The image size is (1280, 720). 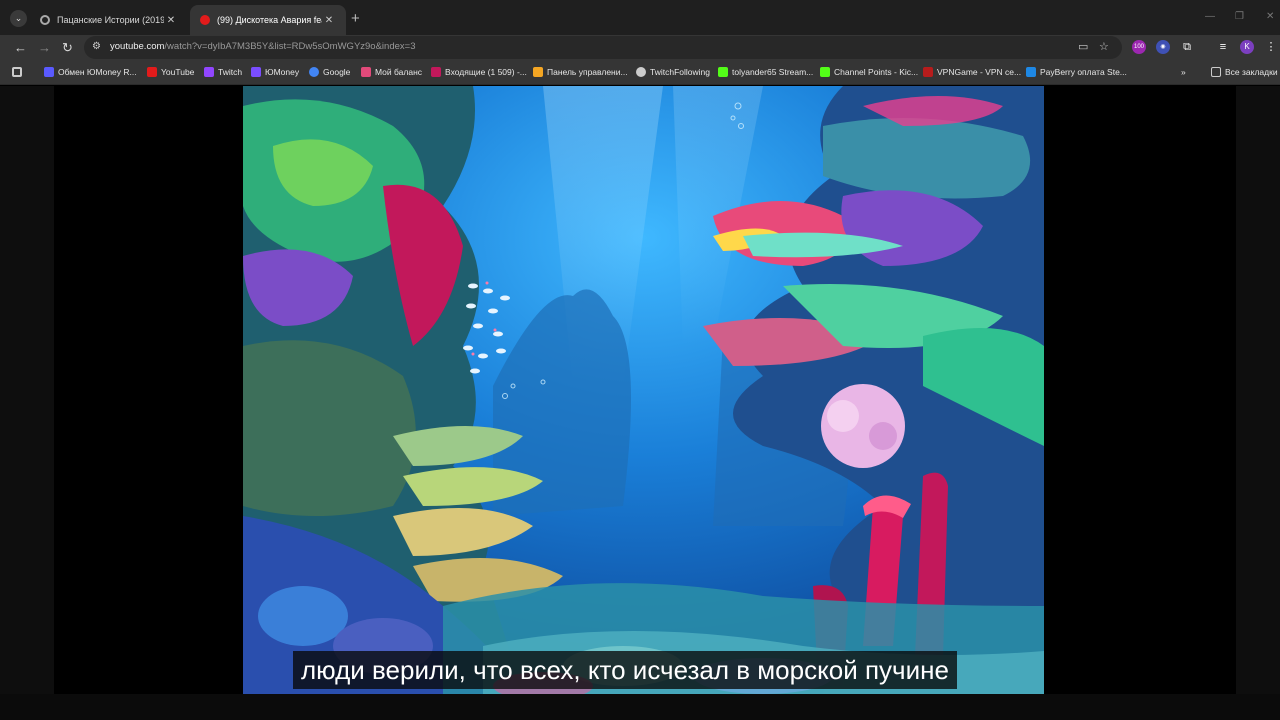 I want to click on extension-badge-icon: 100, so click(x=1139, y=47).